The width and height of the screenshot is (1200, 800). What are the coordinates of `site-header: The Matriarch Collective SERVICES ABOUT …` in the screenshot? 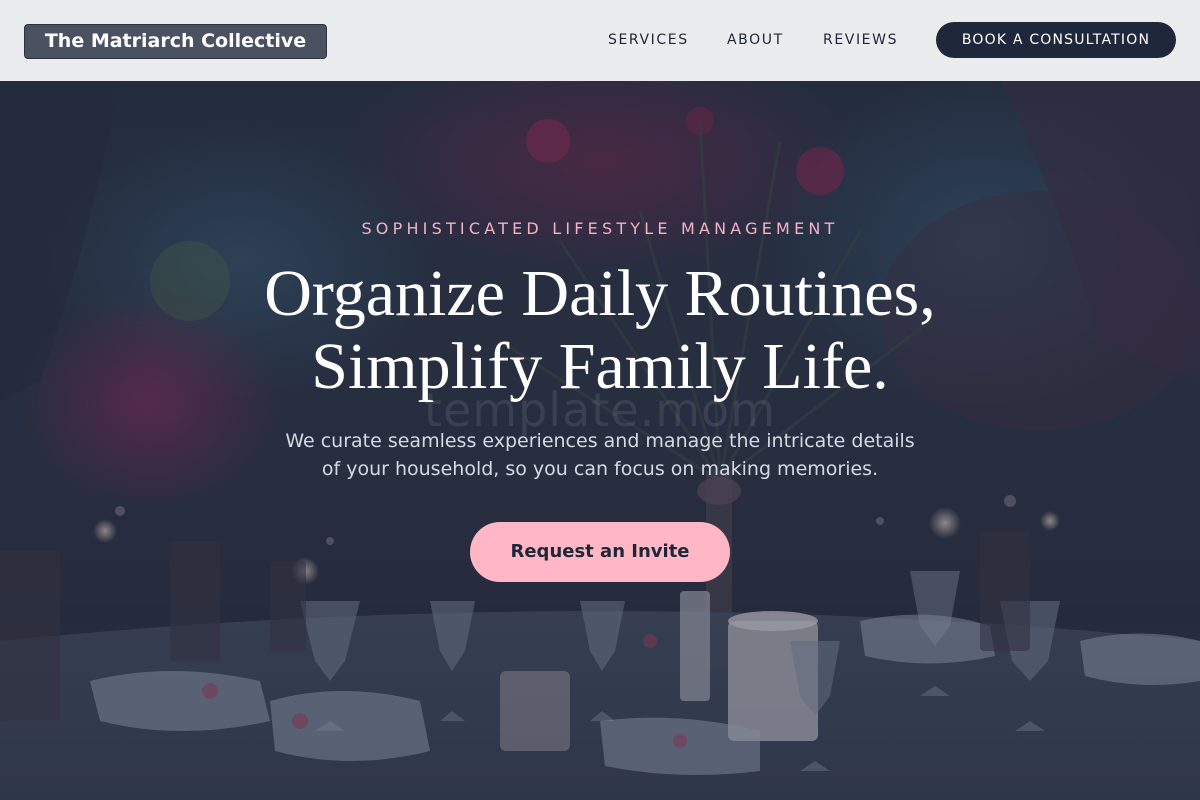 It's located at (600, 40).